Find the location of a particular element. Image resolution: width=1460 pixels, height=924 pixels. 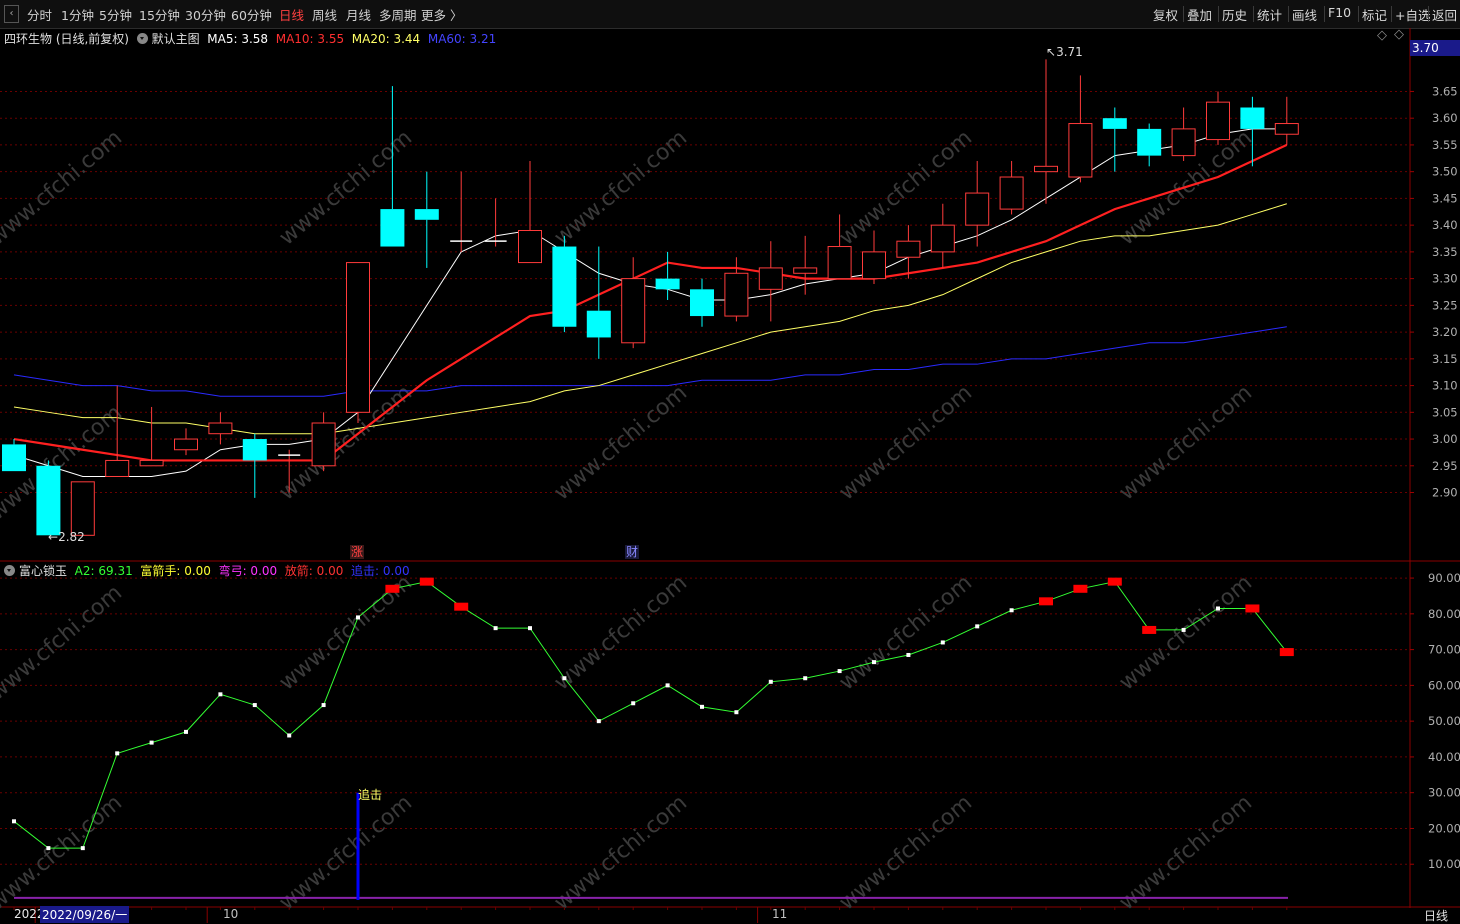

price-tick-label: 2.95 is located at coordinates (1445, 466).